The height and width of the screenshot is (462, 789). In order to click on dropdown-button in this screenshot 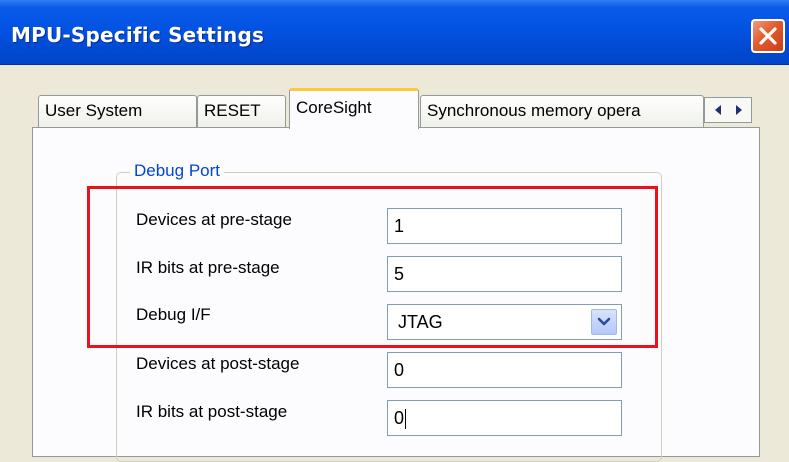, I will do `click(604, 322)`.